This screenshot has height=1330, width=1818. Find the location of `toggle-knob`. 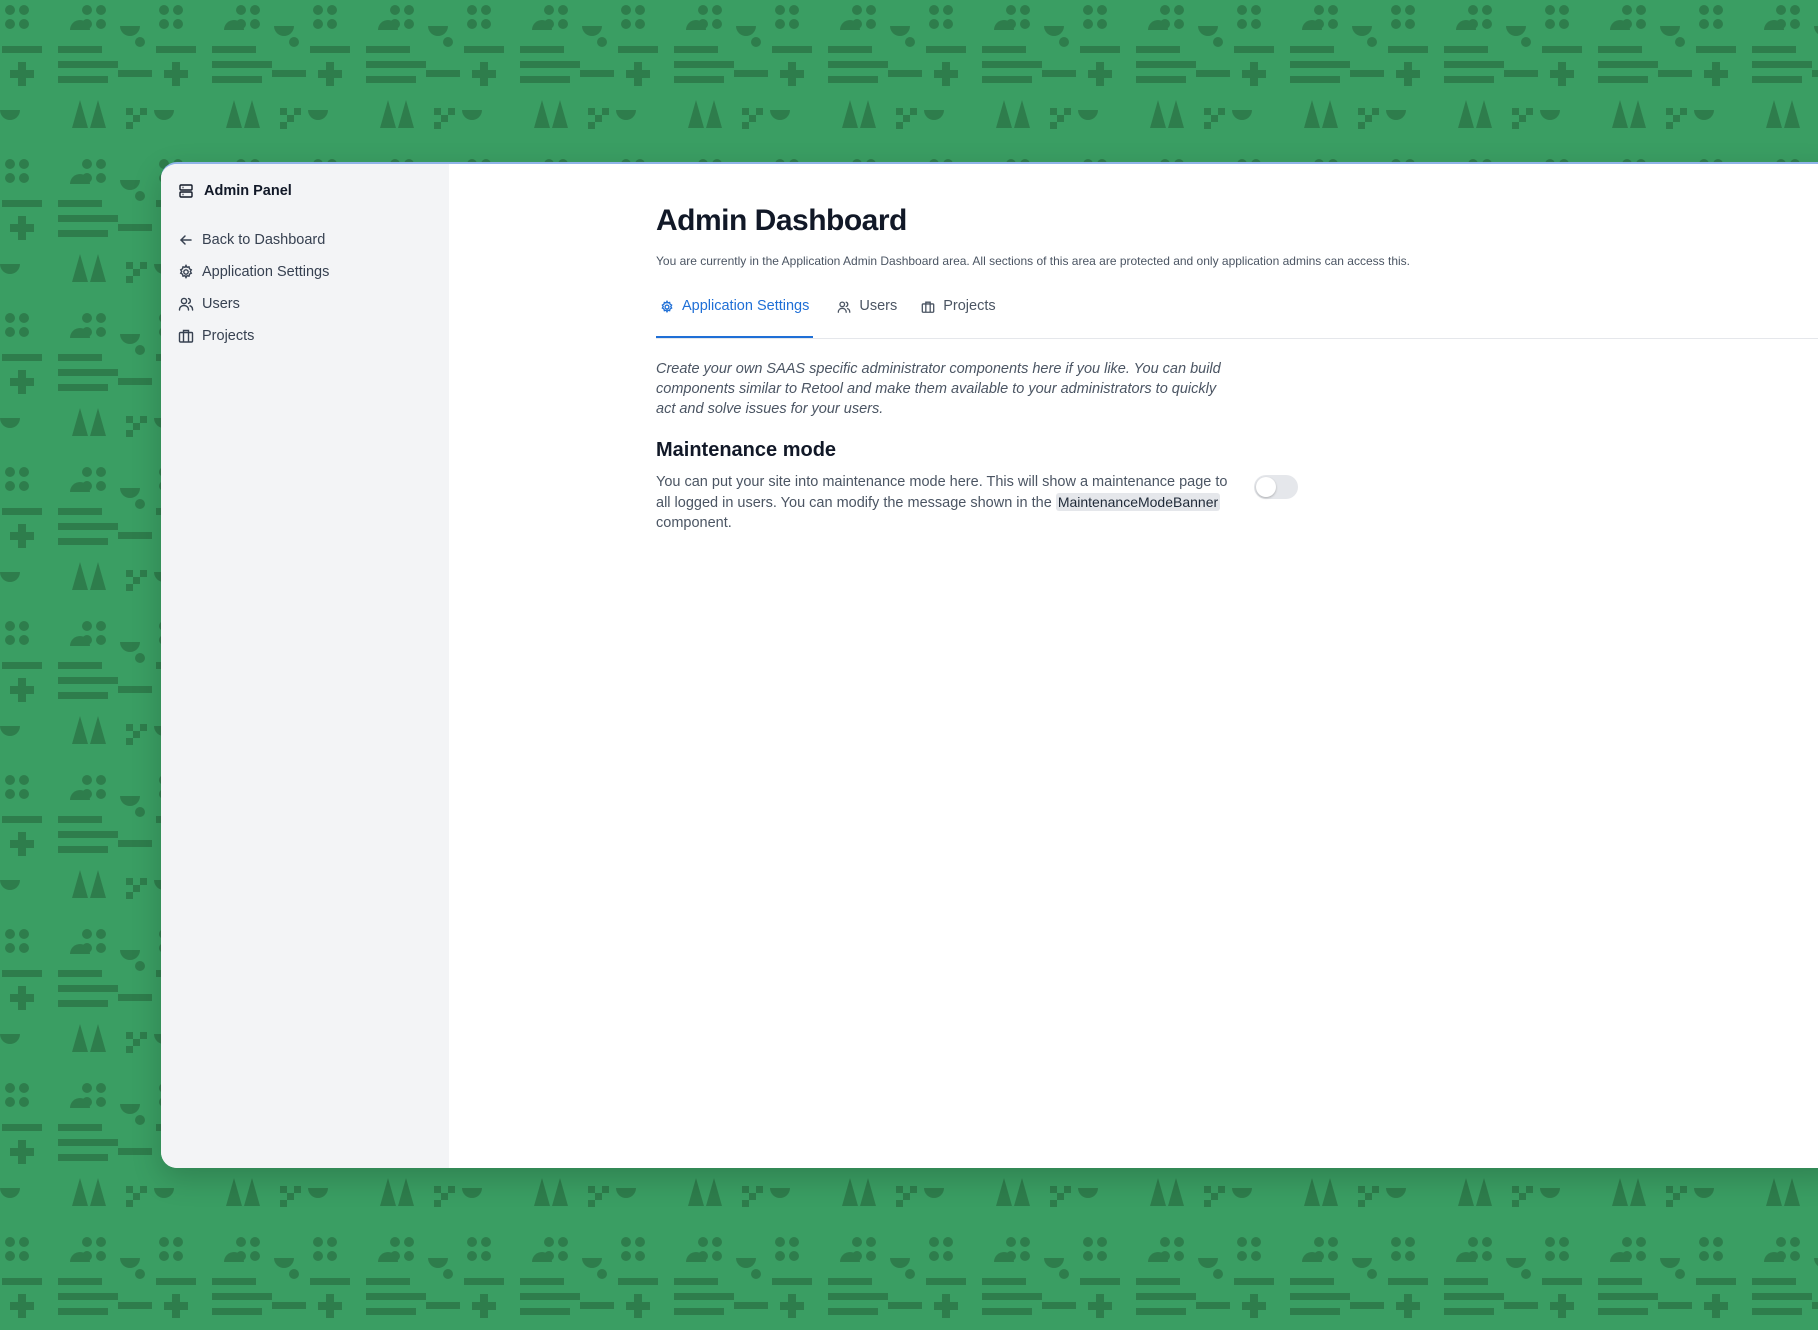

toggle-knob is located at coordinates (1266, 487).